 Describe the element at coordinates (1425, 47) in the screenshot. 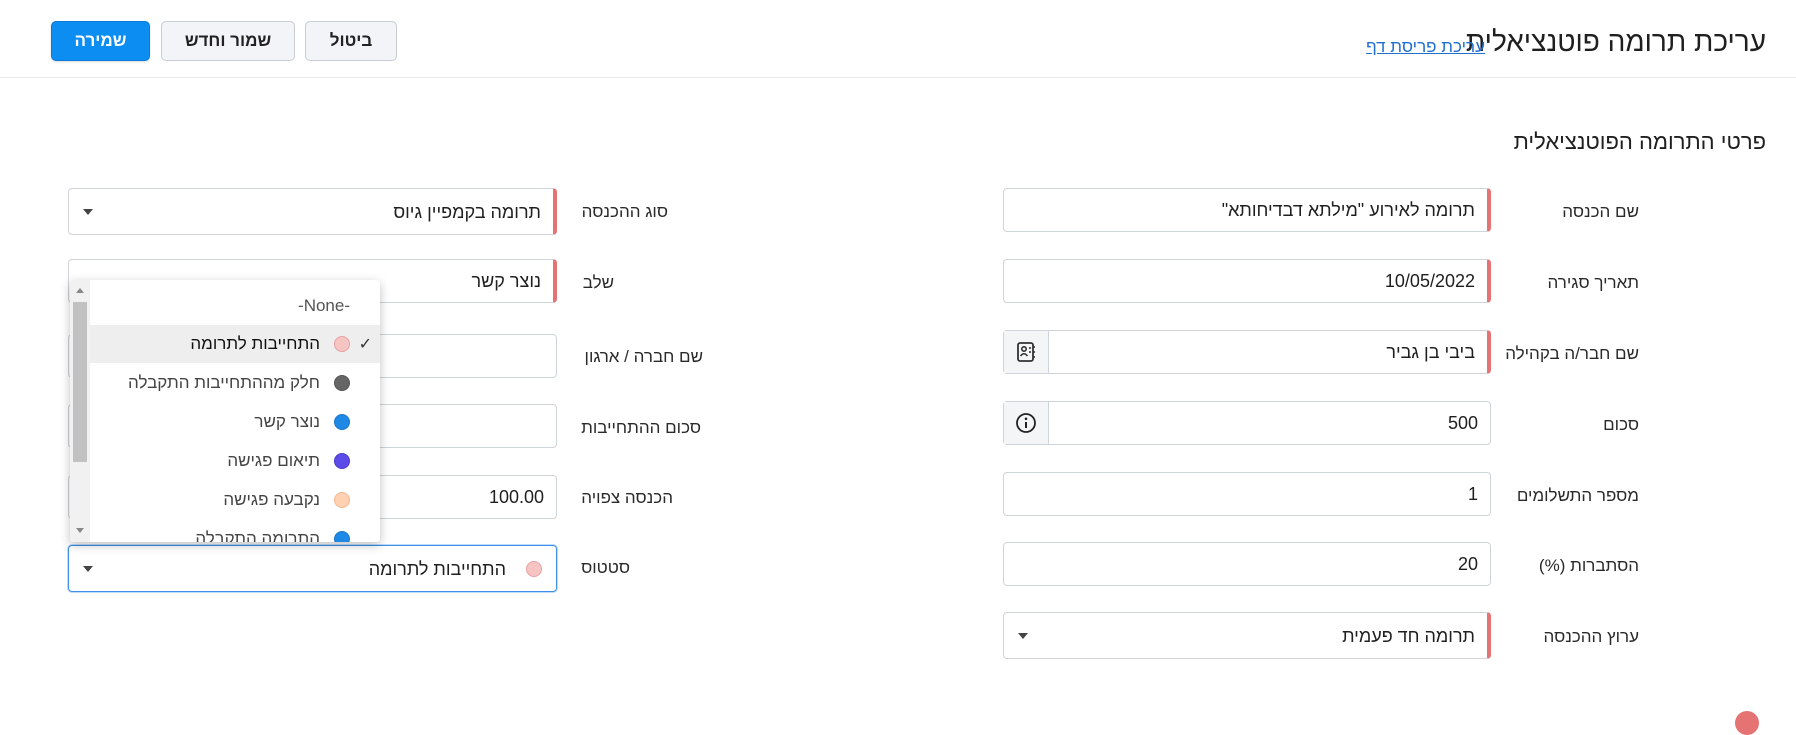

I see `edit-page-layout-link: עריכת פריסת דף` at that location.